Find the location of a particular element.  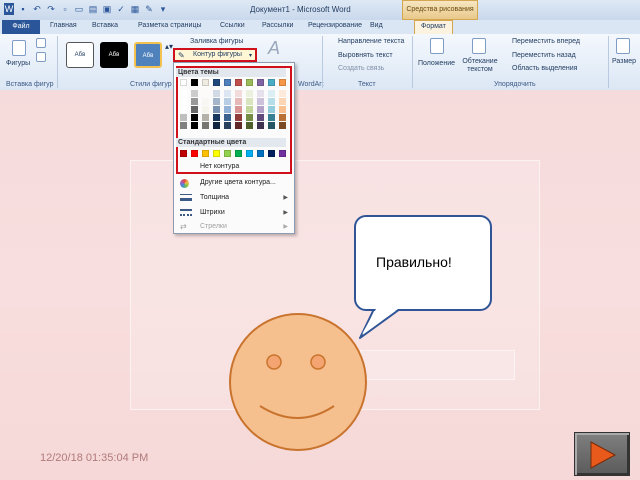

position-icon is located at coordinates (437, 46).